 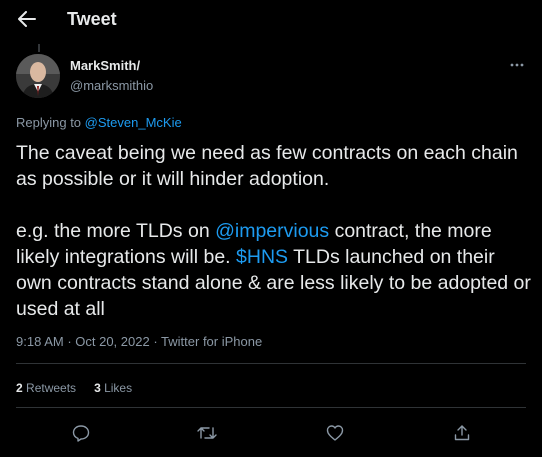 I want to click on page-title: Tweet, so click(x=92, y=19).